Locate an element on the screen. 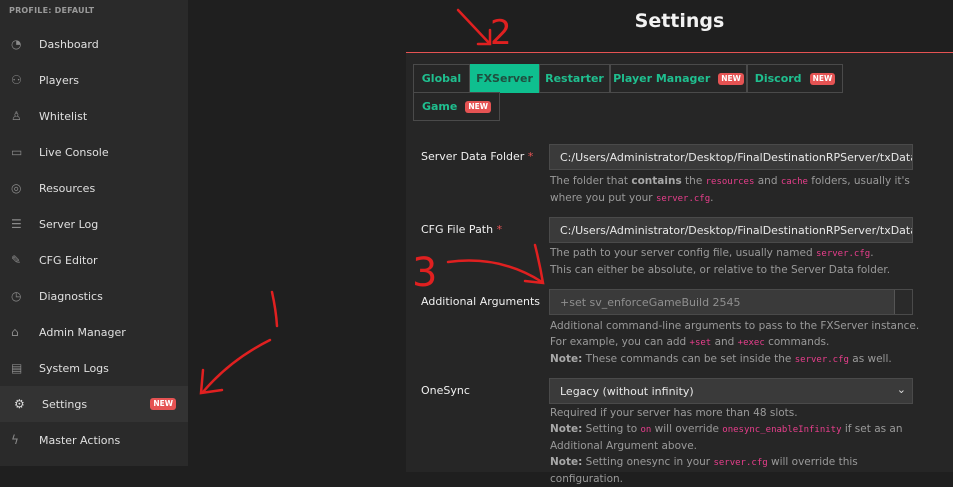 The height and width of the screenshot is (487, 953). sidebar-item-resources: ◎ Resources is located at coordinates (94, 188).